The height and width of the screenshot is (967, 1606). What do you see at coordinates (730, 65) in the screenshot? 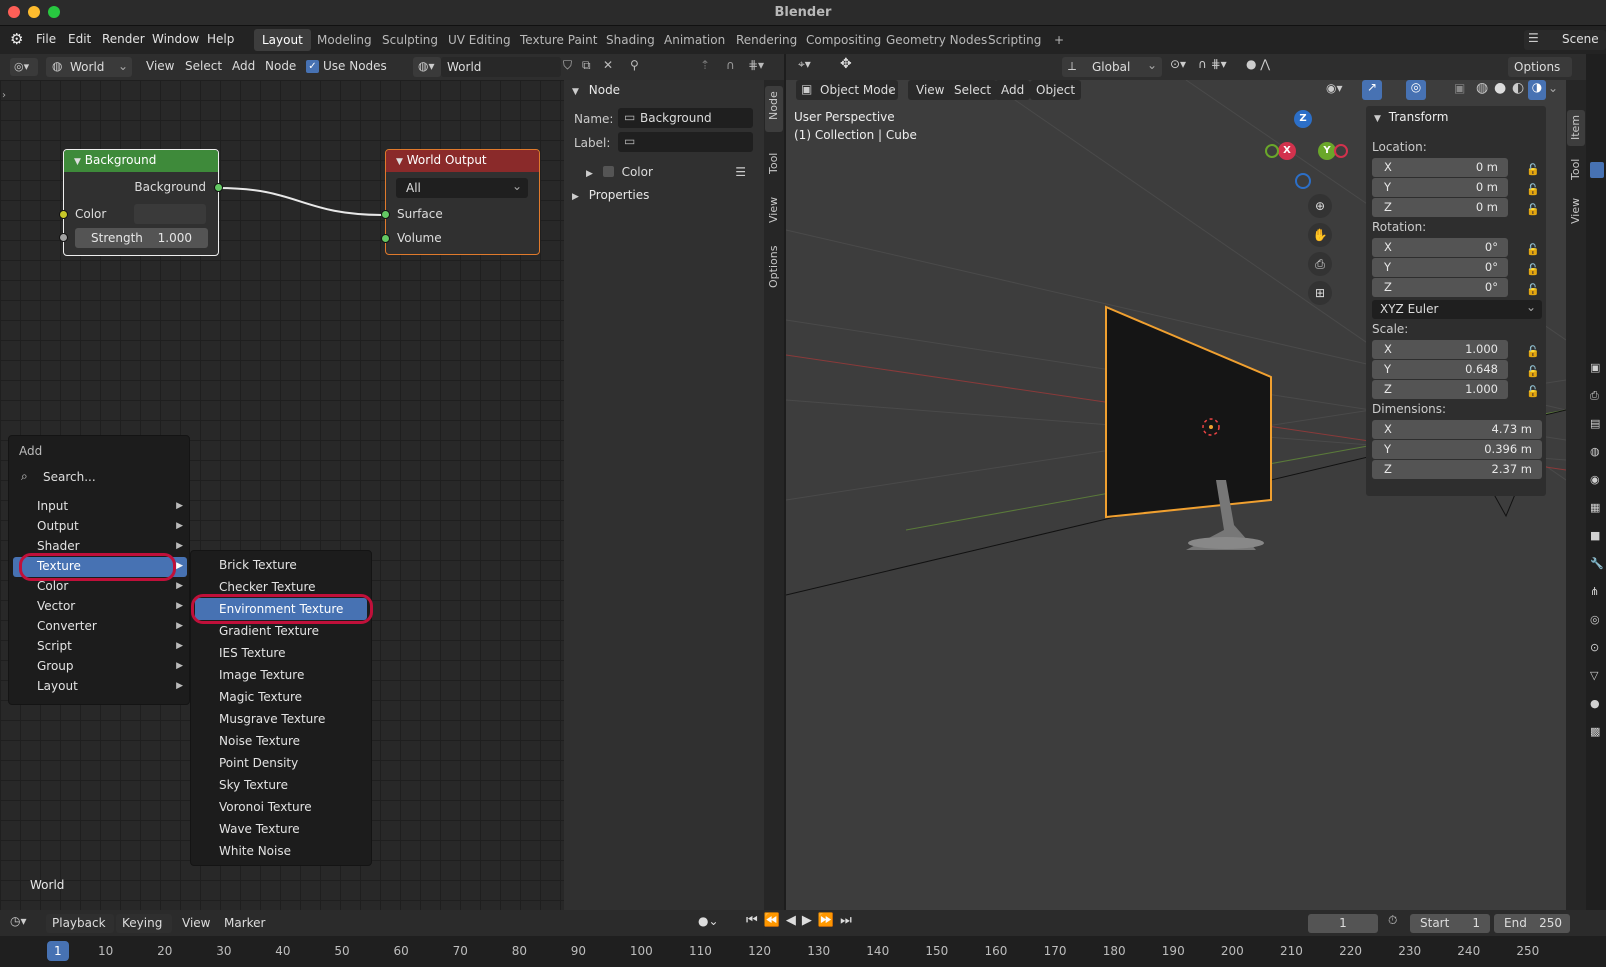
I see `snap-magnet-icon: ∩` at bounding box center [730, 65].